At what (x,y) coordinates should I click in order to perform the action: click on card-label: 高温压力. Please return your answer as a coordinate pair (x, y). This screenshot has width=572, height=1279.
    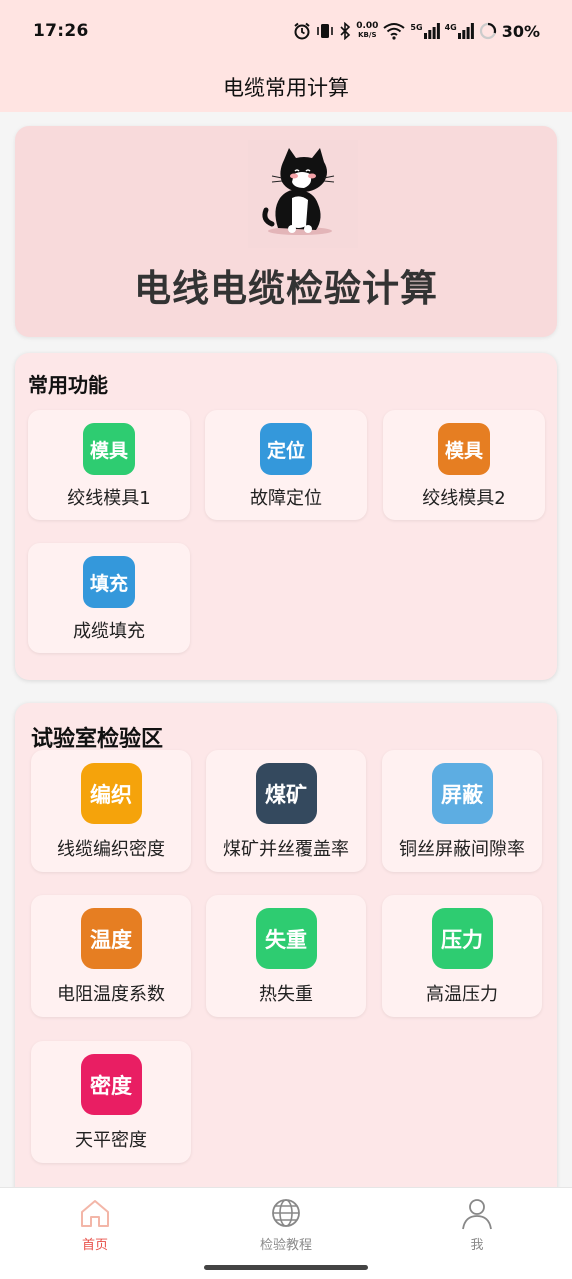
    Looking at the image, I should click on (462, 994).